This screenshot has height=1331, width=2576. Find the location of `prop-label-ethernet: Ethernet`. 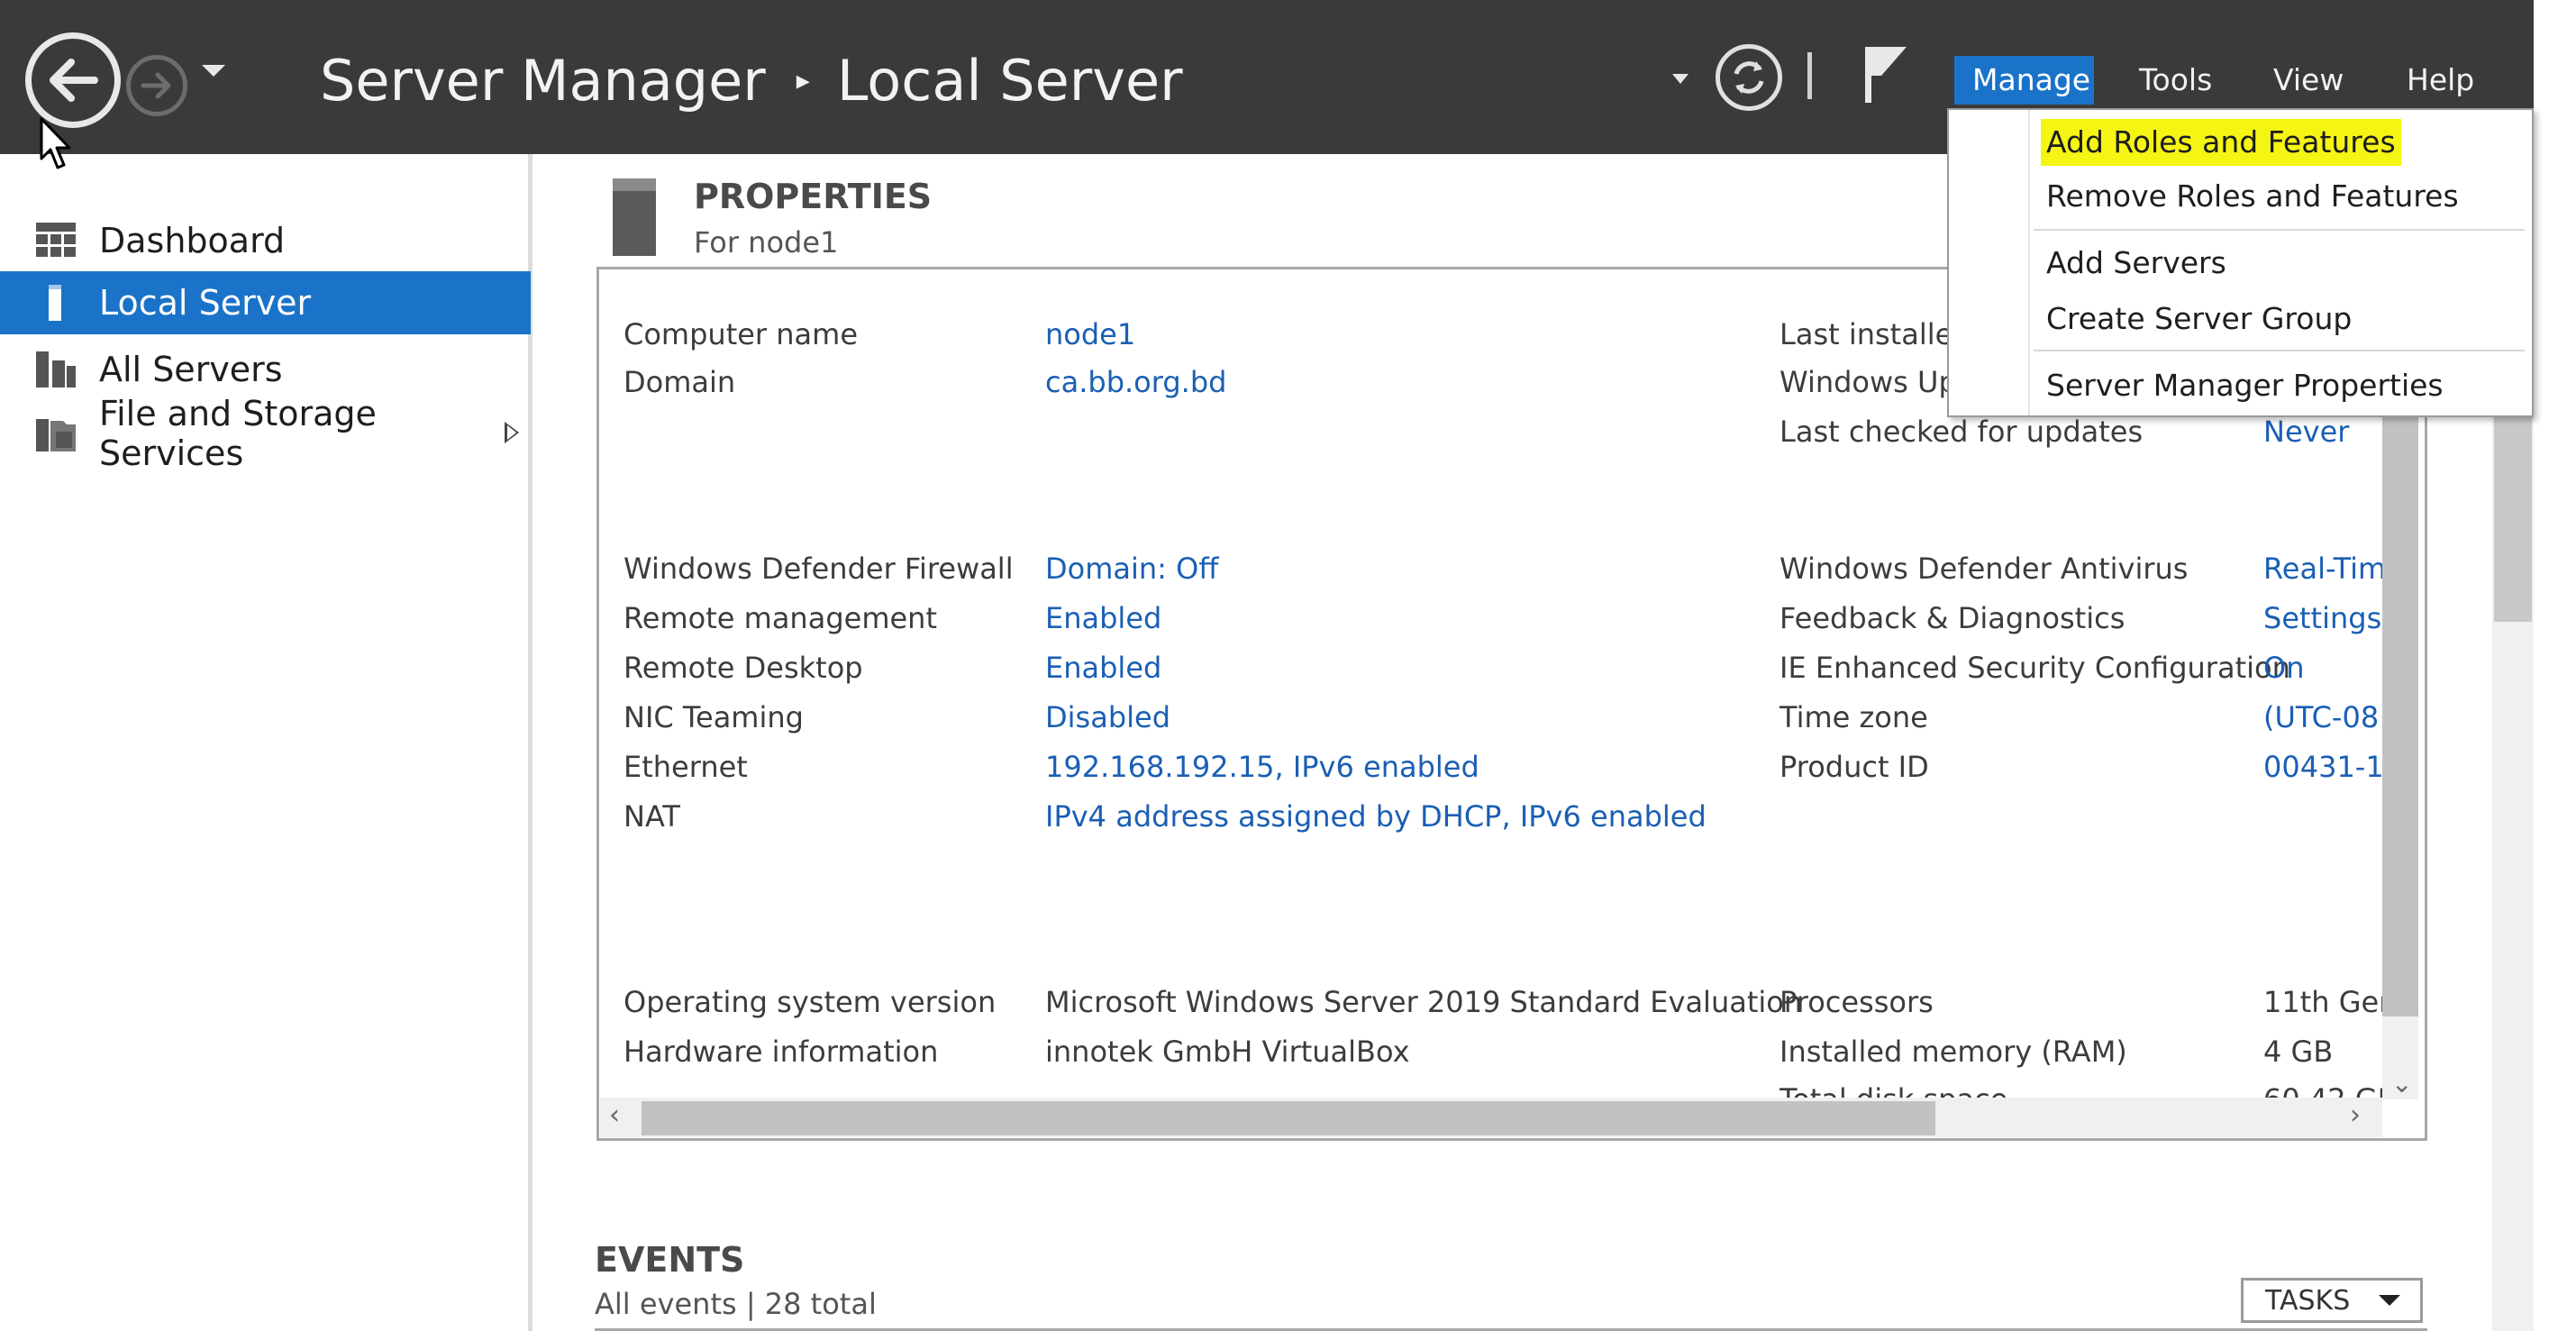

prop-label-ethernet: Ethernet is located at coordinates (686, 767).